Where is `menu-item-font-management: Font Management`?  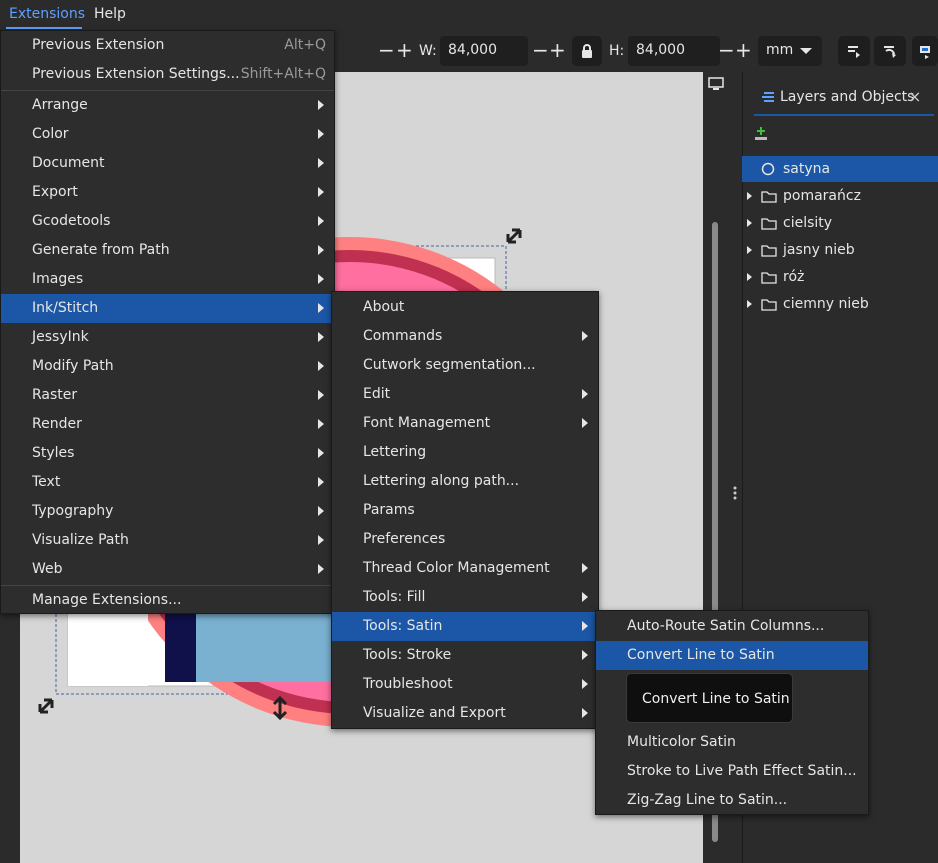
menu-item-font-management: Font Management is located at coordinates (465, 423).